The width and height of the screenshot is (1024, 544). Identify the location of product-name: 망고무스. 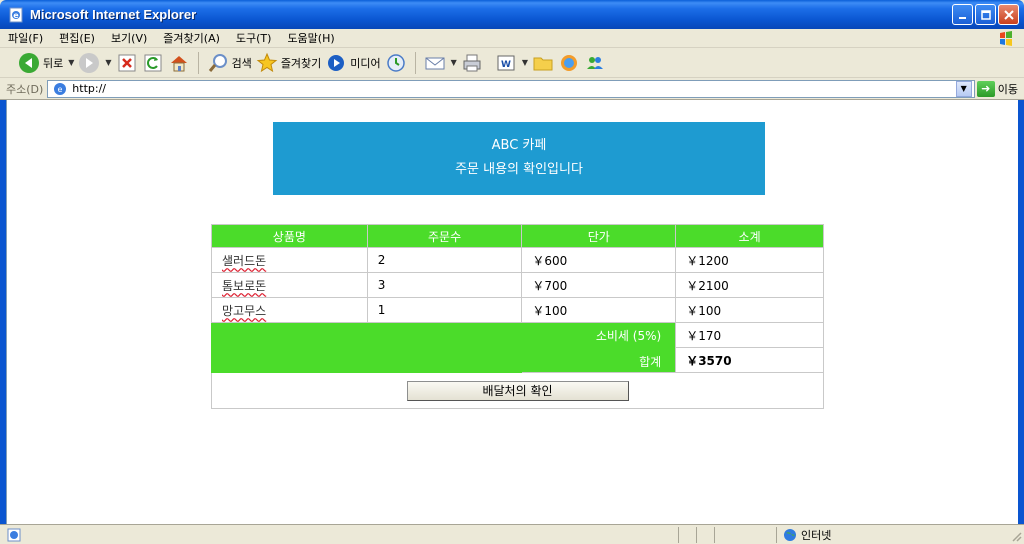
(289, 310).